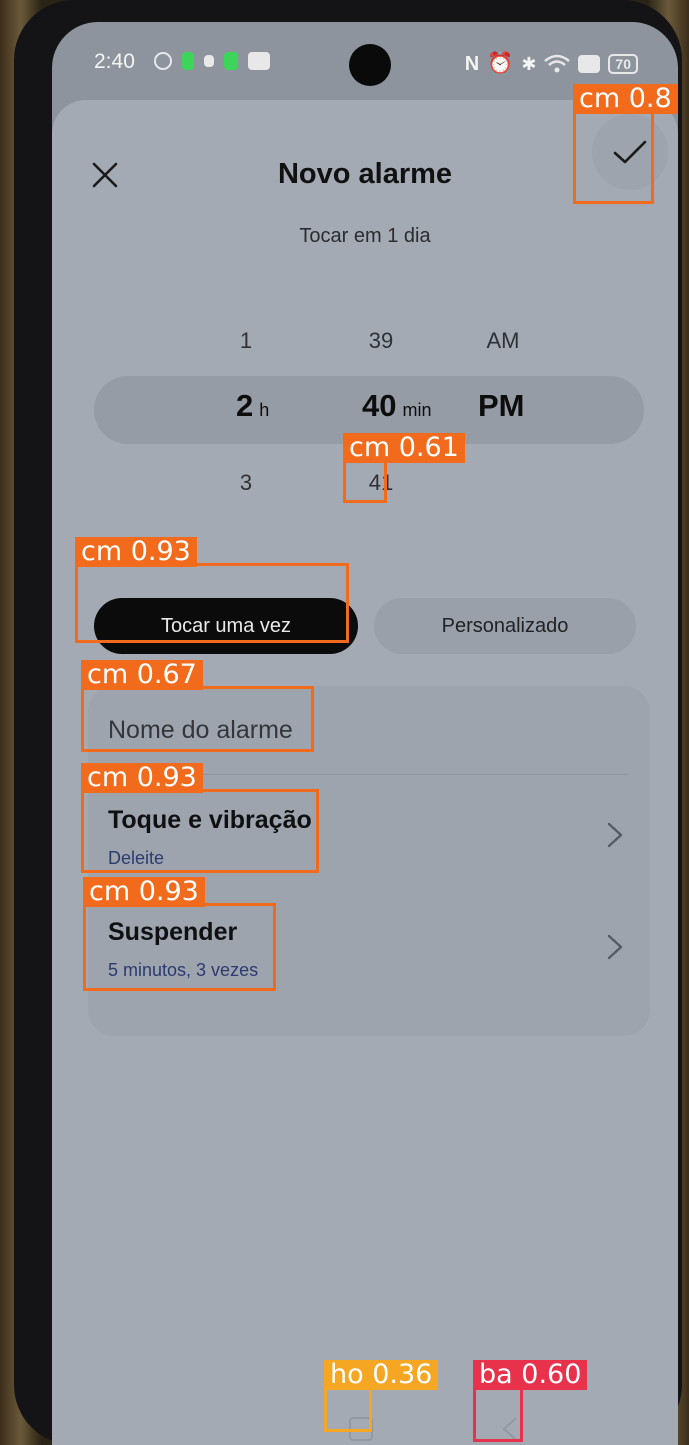 The width and height of the screenshot is (689, 1445). What do you see at coordinates (369, 948) in the screenshot?
I see `snooze-row: Suspender 5 minutos, 3 vezes` at bounding box center [369, 948].